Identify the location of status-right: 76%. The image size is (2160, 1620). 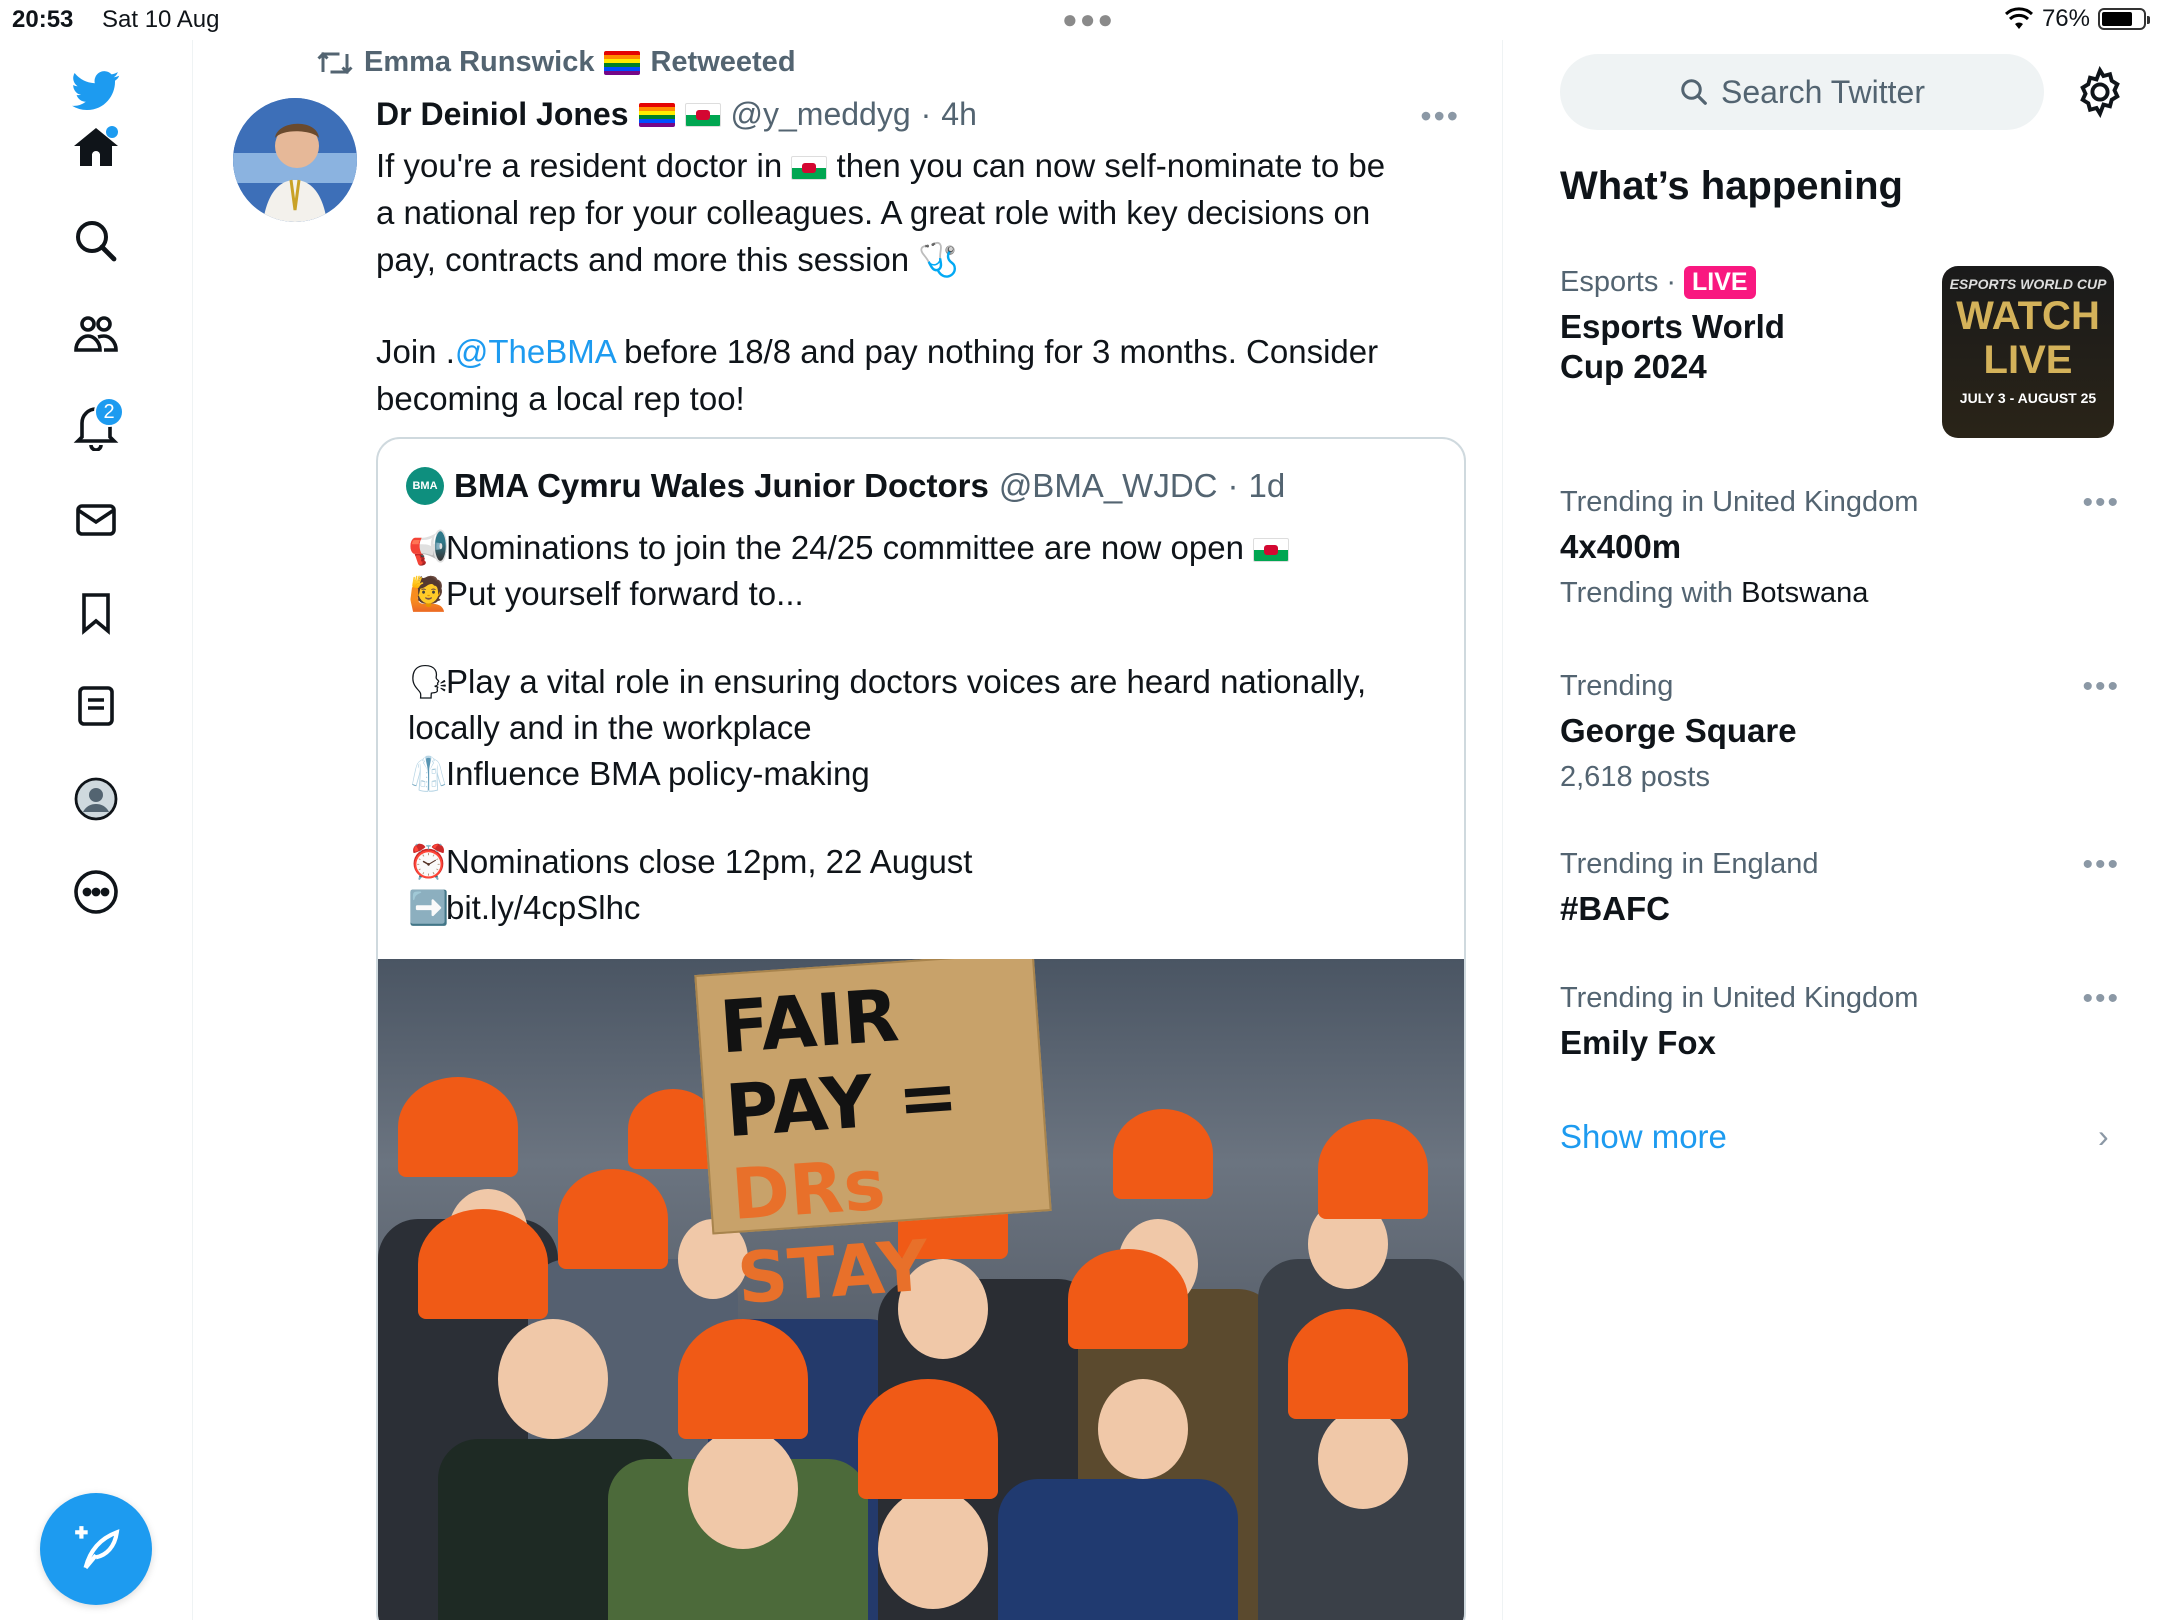
(2077, 19).